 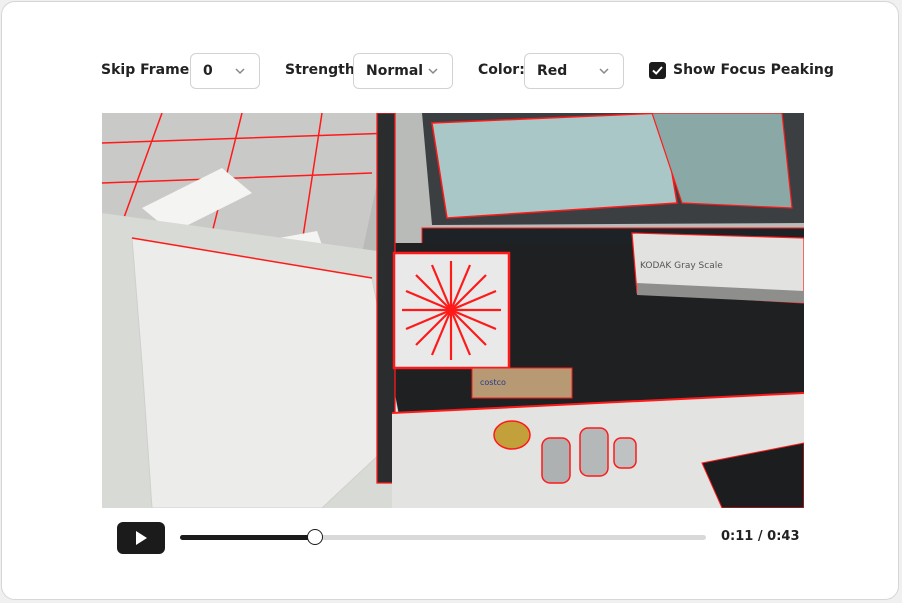 What do you see at coordinates (323, 70) in the screenshot?
I see `strength-label: Strength:` at bounding box center [323, 70].